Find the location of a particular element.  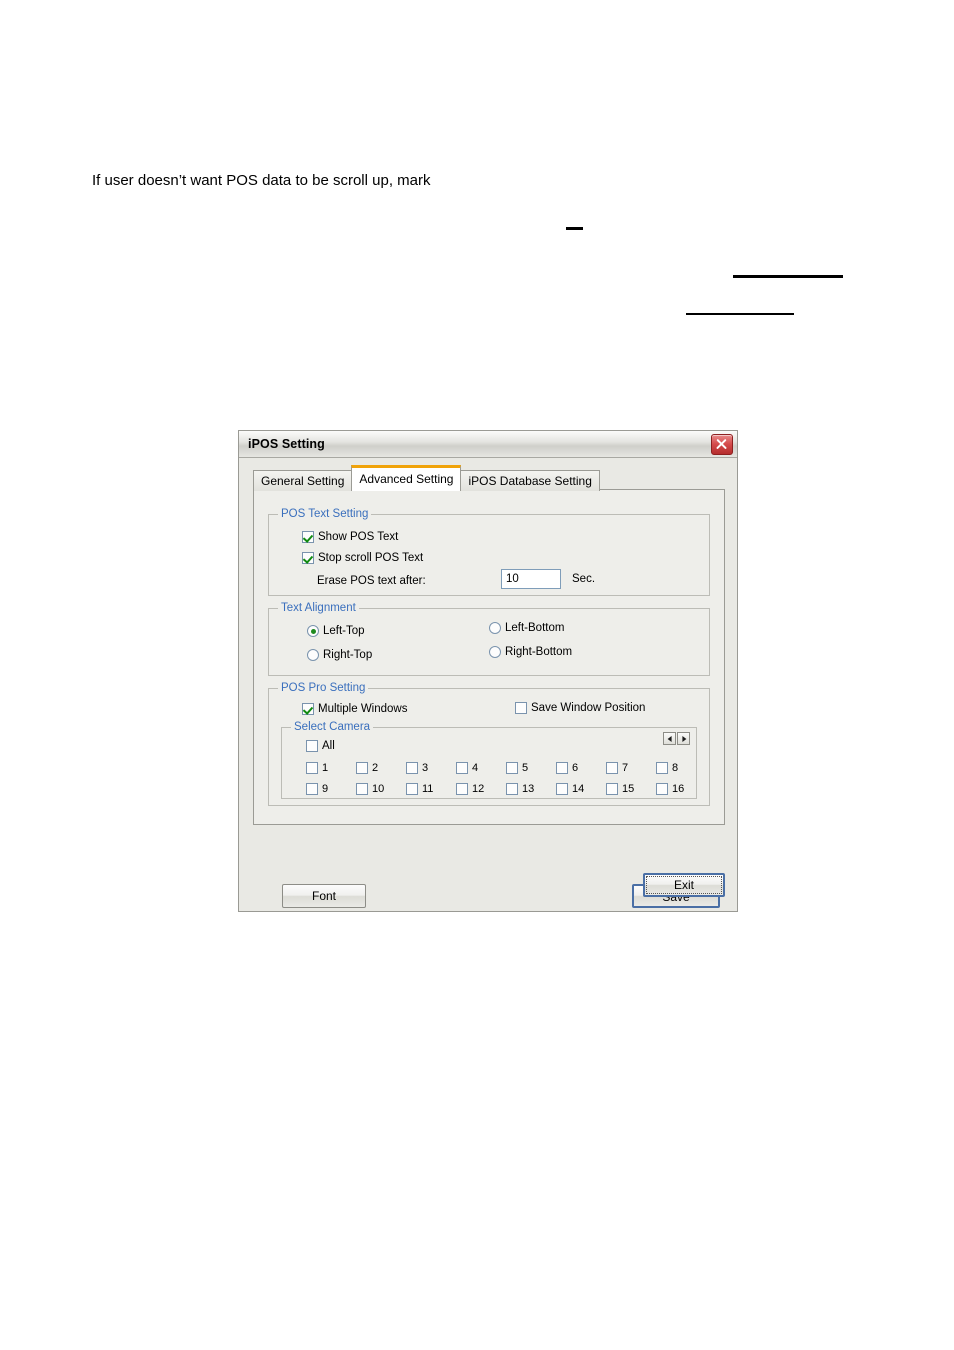

checkbox-save-window-position: Save Window Position is located at coordinates (580, 708).